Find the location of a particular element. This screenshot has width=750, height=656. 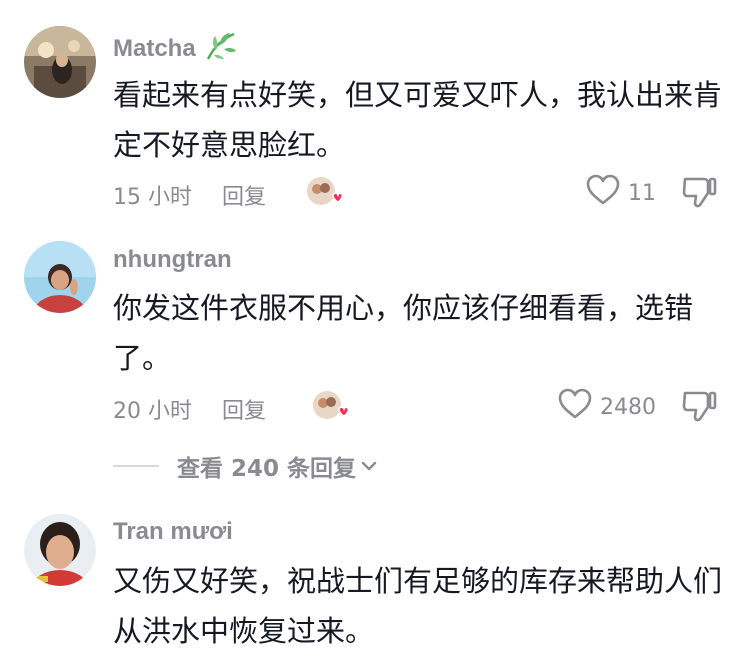

view-replies-button: 查看 240 条回复 is located at coordinates (245, 466).